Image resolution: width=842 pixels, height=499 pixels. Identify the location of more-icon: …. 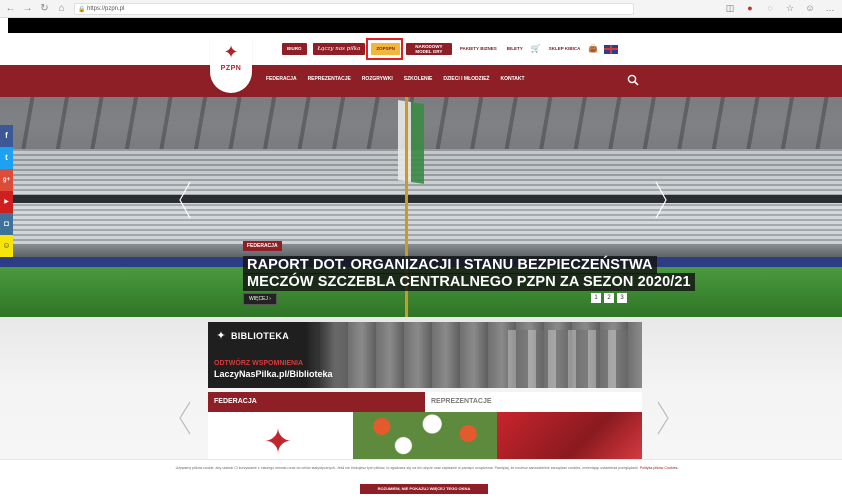
(830, 8).